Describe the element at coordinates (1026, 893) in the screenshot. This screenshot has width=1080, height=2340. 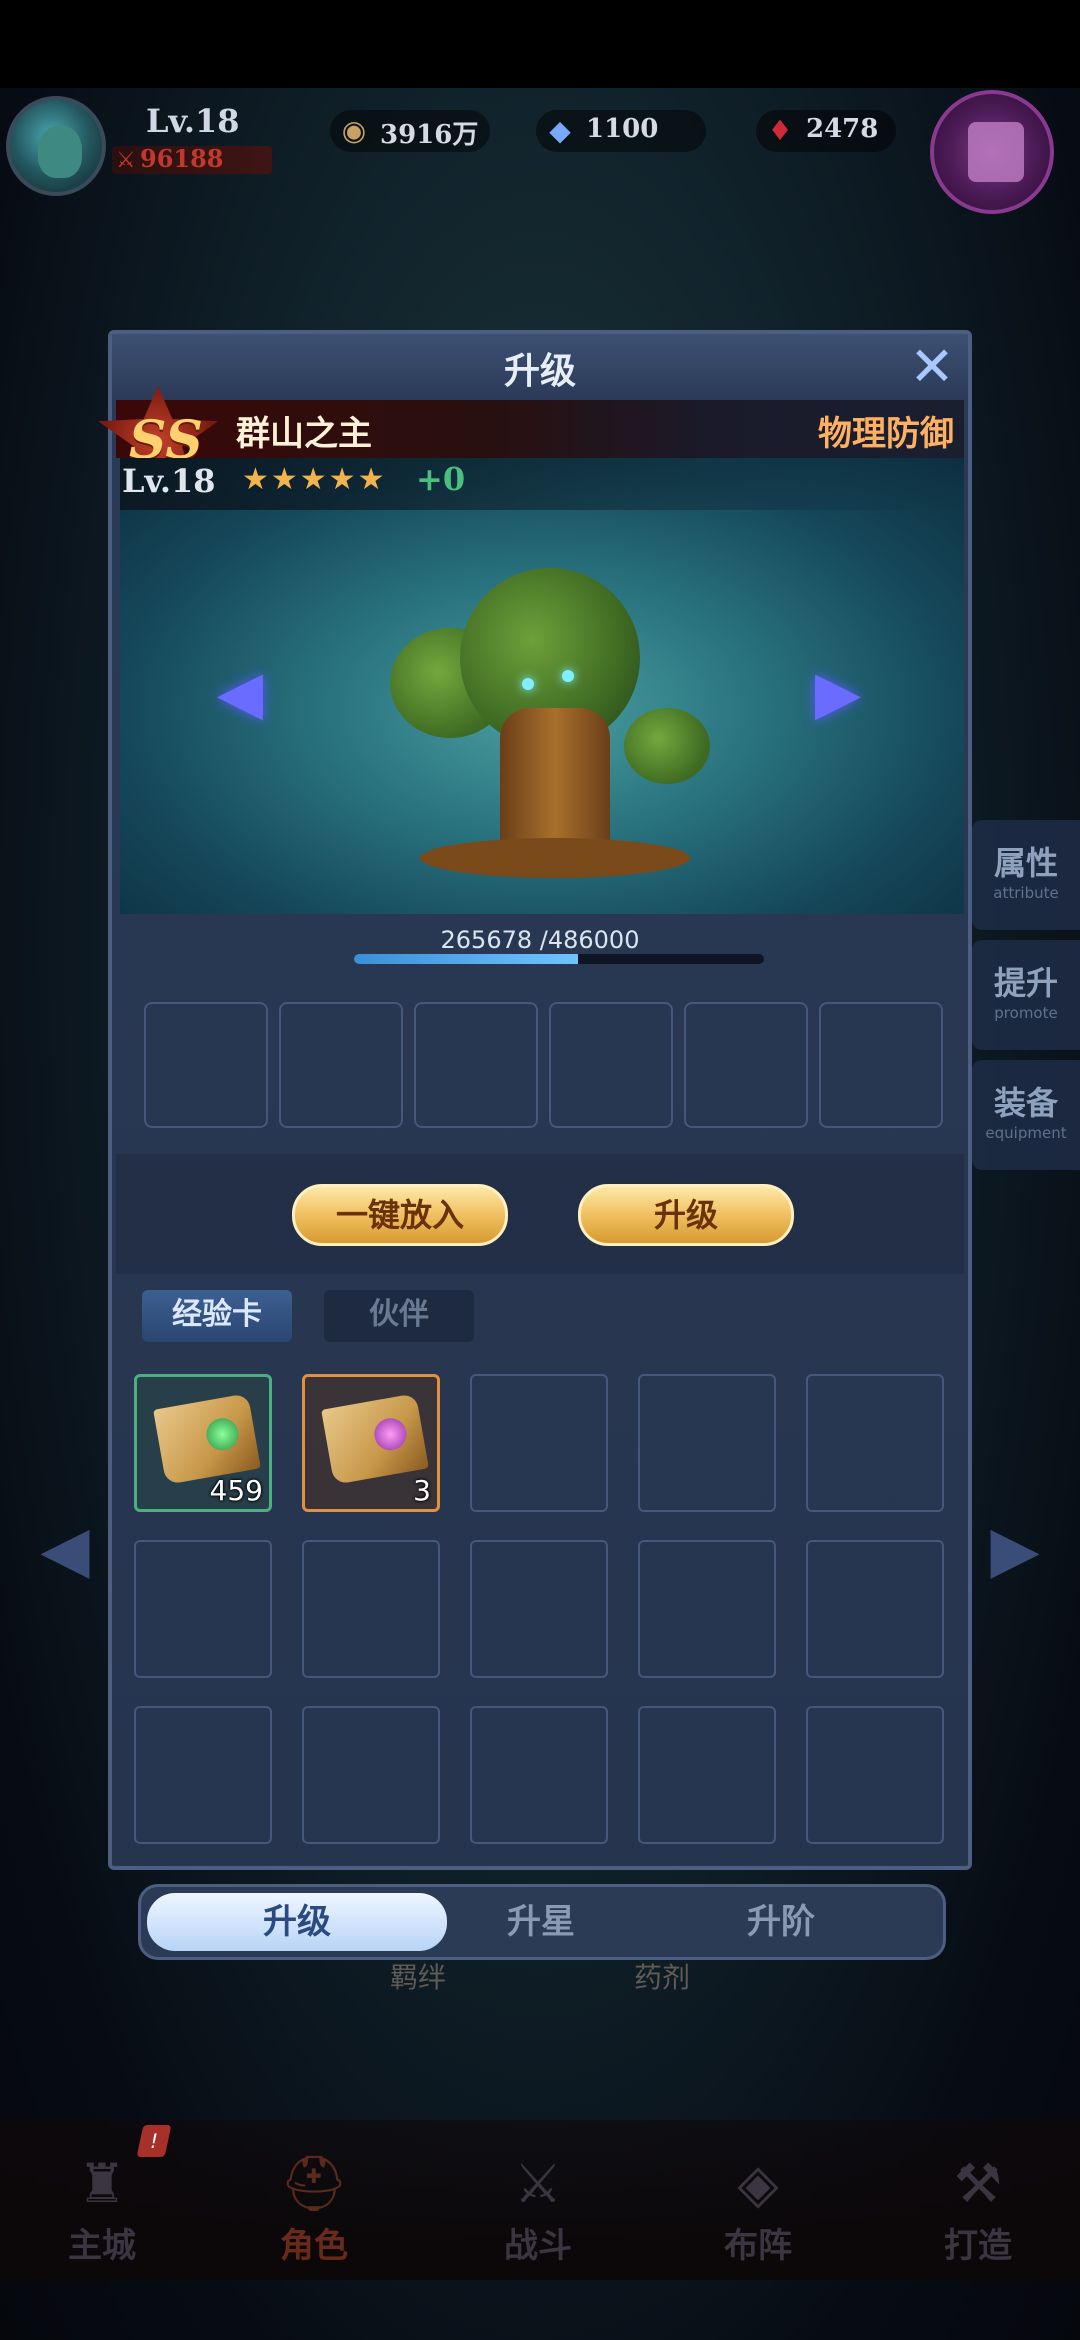
I see `side-tab-sublabel: attribute` at that location.